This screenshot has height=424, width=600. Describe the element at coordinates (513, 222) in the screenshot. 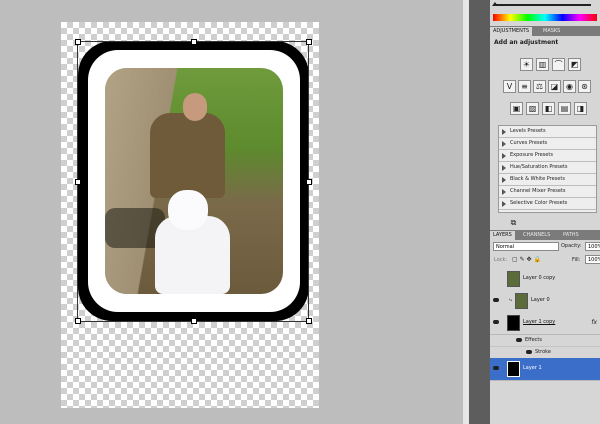

I see `clip-layer-icon: ⧉` at that location.